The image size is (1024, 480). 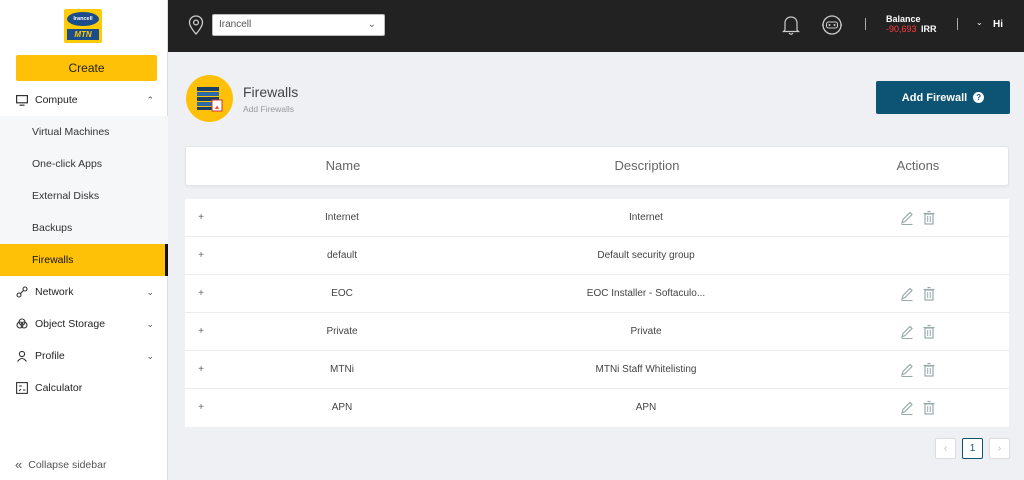 What do you see at coordinates (22, 324) in the screenshot?
I see `storage-icon` at bounding box center [22, 324].